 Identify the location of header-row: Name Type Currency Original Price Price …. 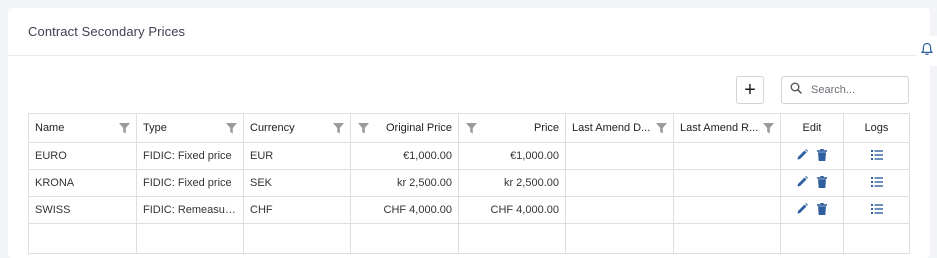
(469, 128).